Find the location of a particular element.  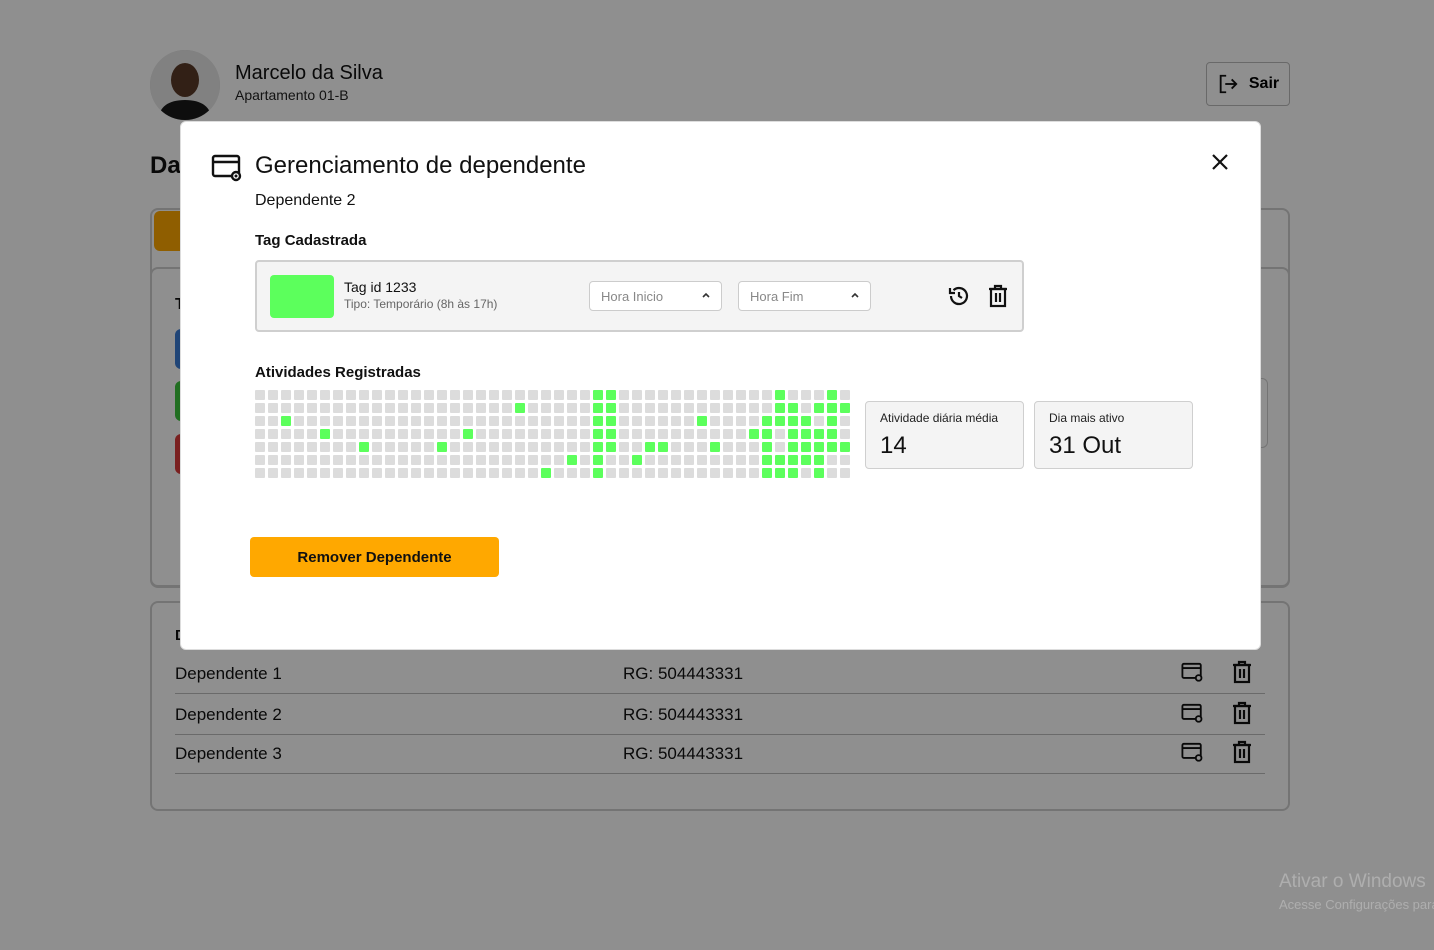

stat-value: 14 is located at coordinates (893, 445).